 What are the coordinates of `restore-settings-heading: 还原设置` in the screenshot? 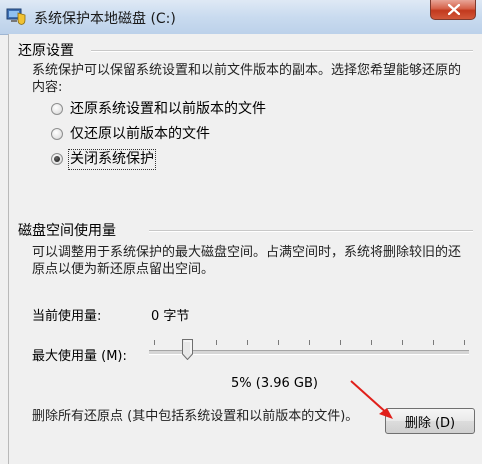 It's located at (46, 51).